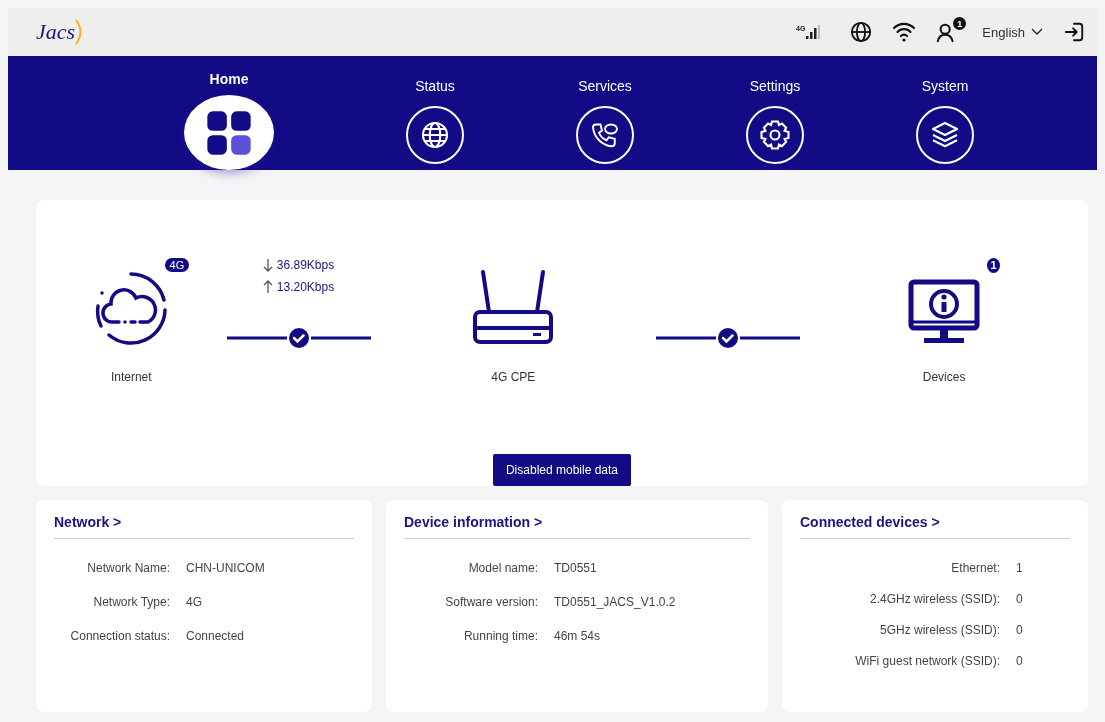 The width and height of the screenshot is (1105, 722). Describe the element at coordinates (960, 23) in the screenshot. I see `notification-badge: 1` at that location.